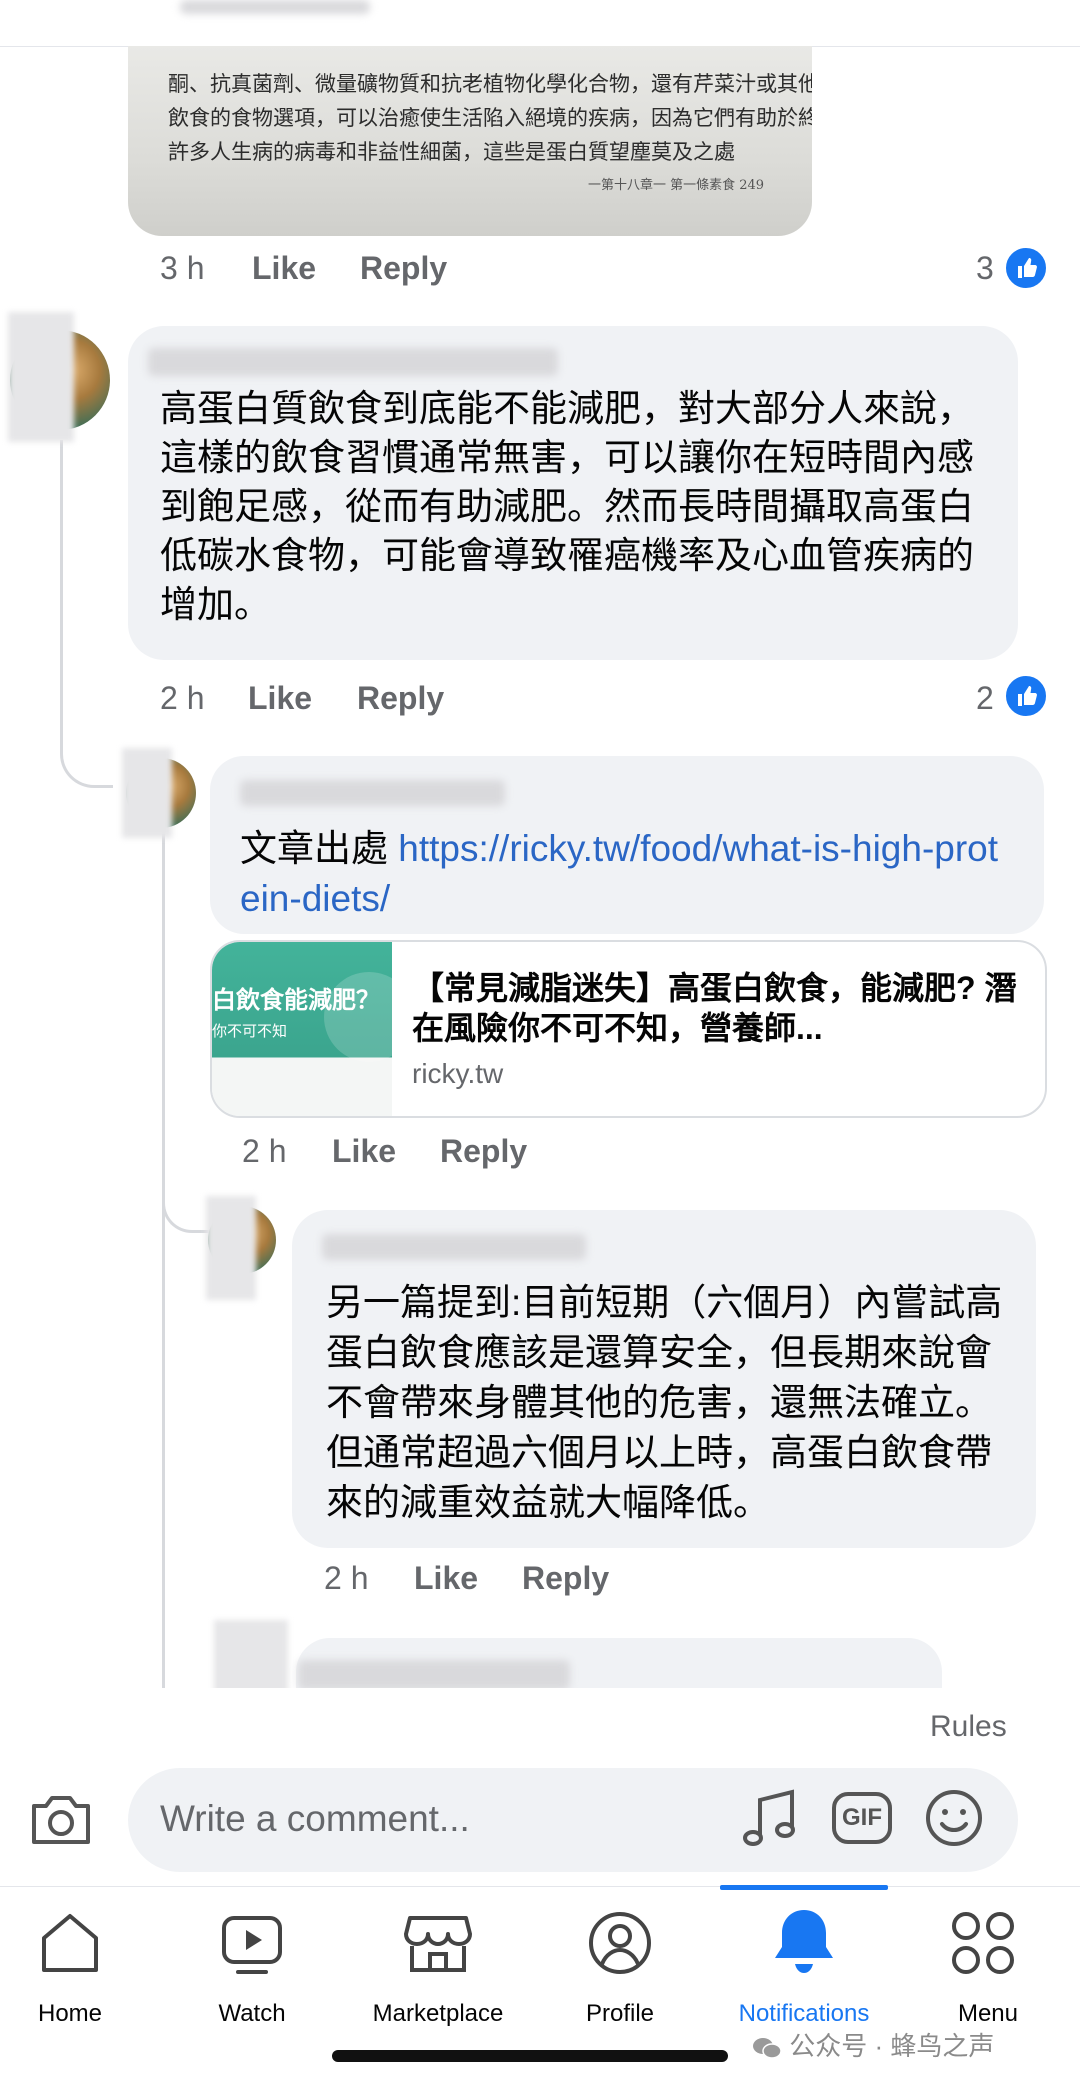 The height and width of the screenshot is (2087, 1080). Describe the element at coordinates (490, 118) in the screenshot. I see `photo-line: 飲食的食物選項，可以治癒使生活陷入絕境的疾病，因為它們有助於終止導致` at that location.